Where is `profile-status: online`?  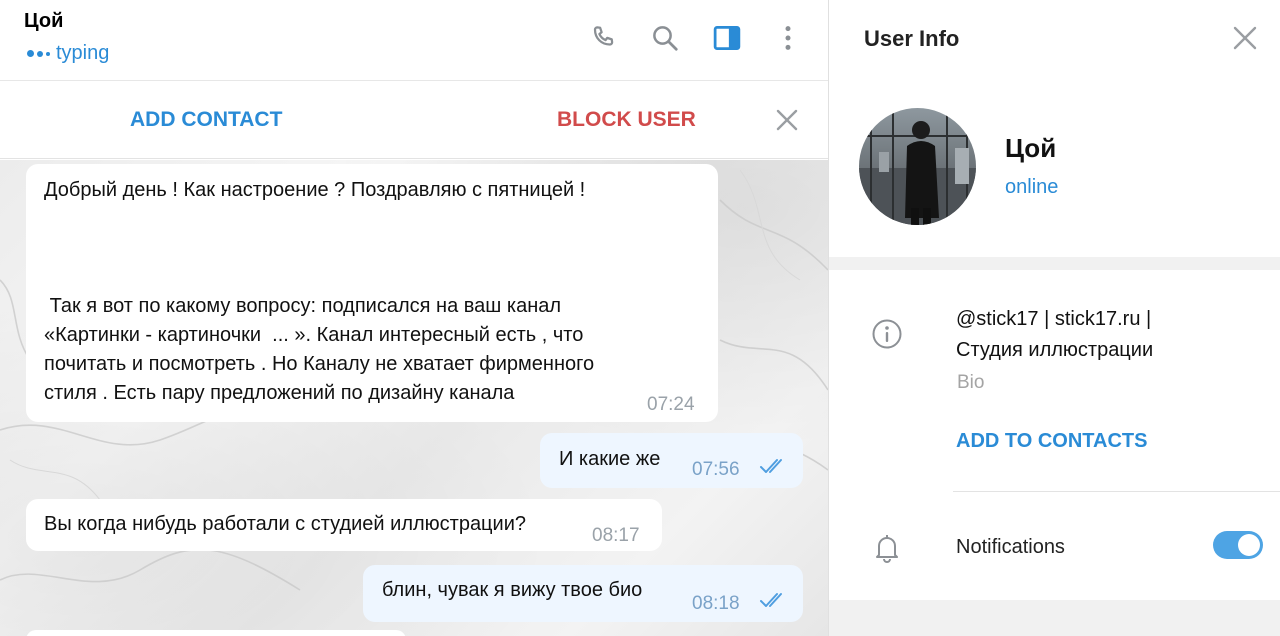 profile-status: online is located at coordinates (1032, 187).